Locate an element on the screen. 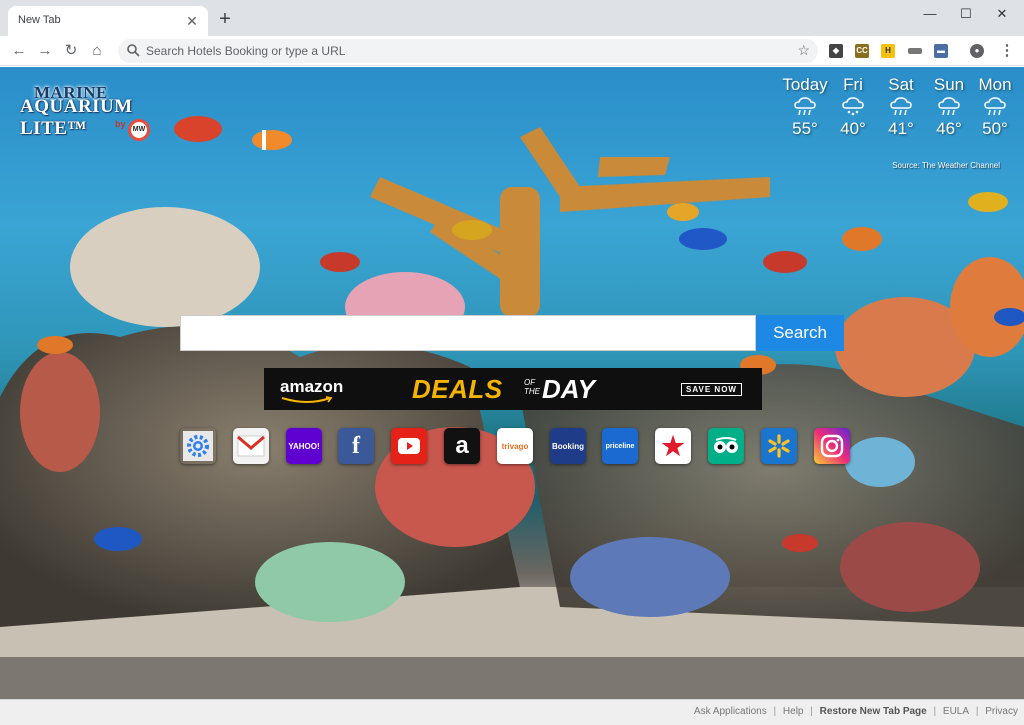  amazon-deals-banner: amazon DEALS OF THE DAY SAVE NOW is located at coordinates (513, 389).